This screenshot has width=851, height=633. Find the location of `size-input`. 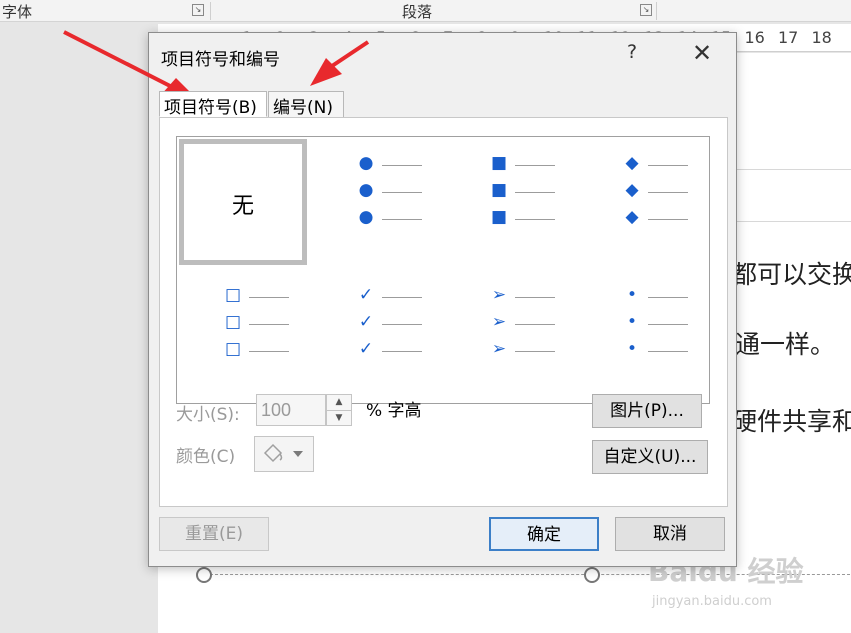

size-input is located at coordinates (291, 410).